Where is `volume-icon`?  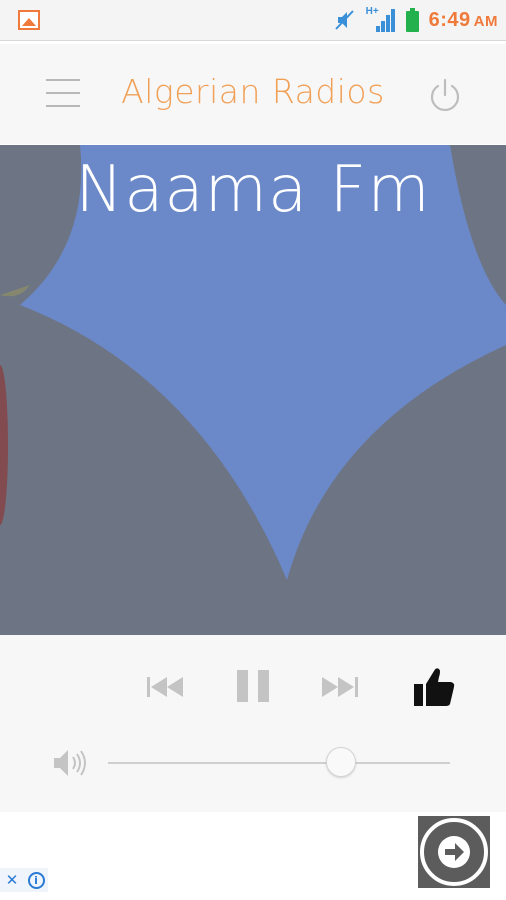
volume-icon is located at coordinates (70, 763).